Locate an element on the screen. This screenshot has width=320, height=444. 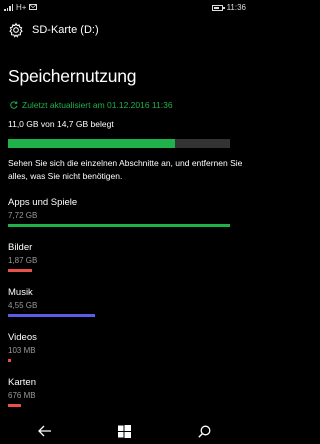
total-usage-bar-fill is located at coordinates (91, 143).